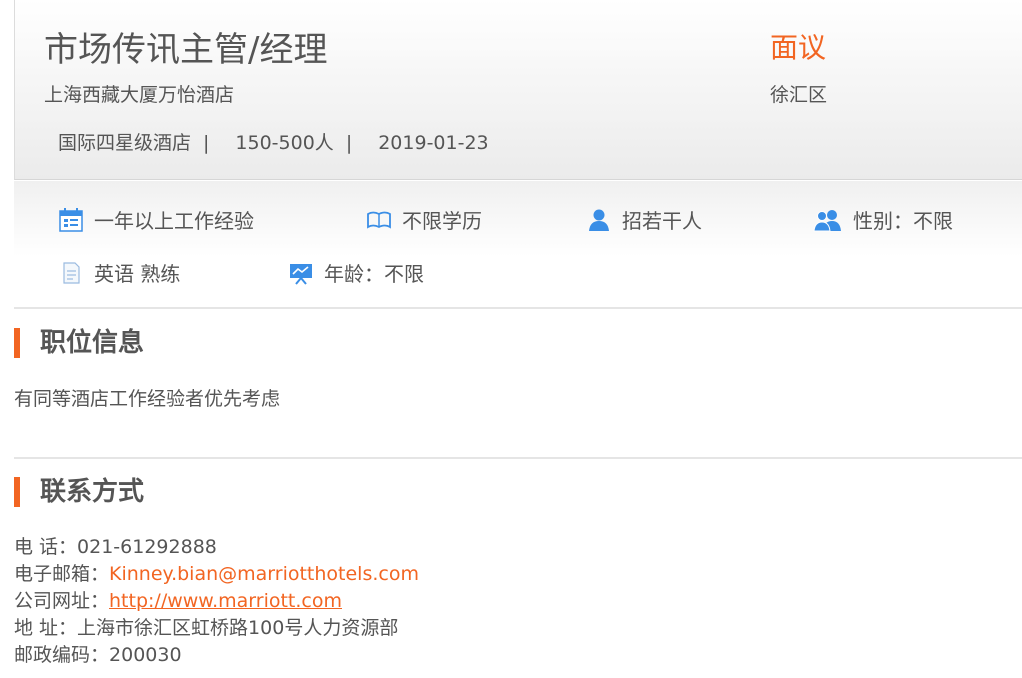 This screenshot has height=678, width=1022. I want to click on address-label: 地 址：, so click(46, 628).